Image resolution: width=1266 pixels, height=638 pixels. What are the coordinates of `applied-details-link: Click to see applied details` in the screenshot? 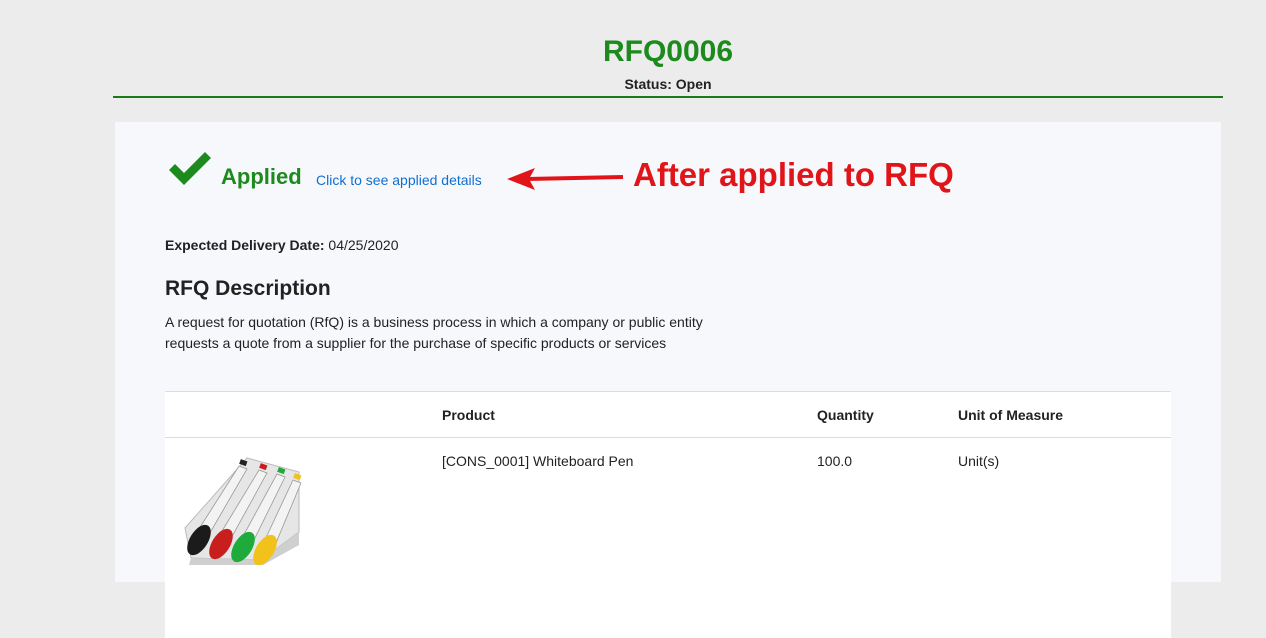 It's located at (399, 180).